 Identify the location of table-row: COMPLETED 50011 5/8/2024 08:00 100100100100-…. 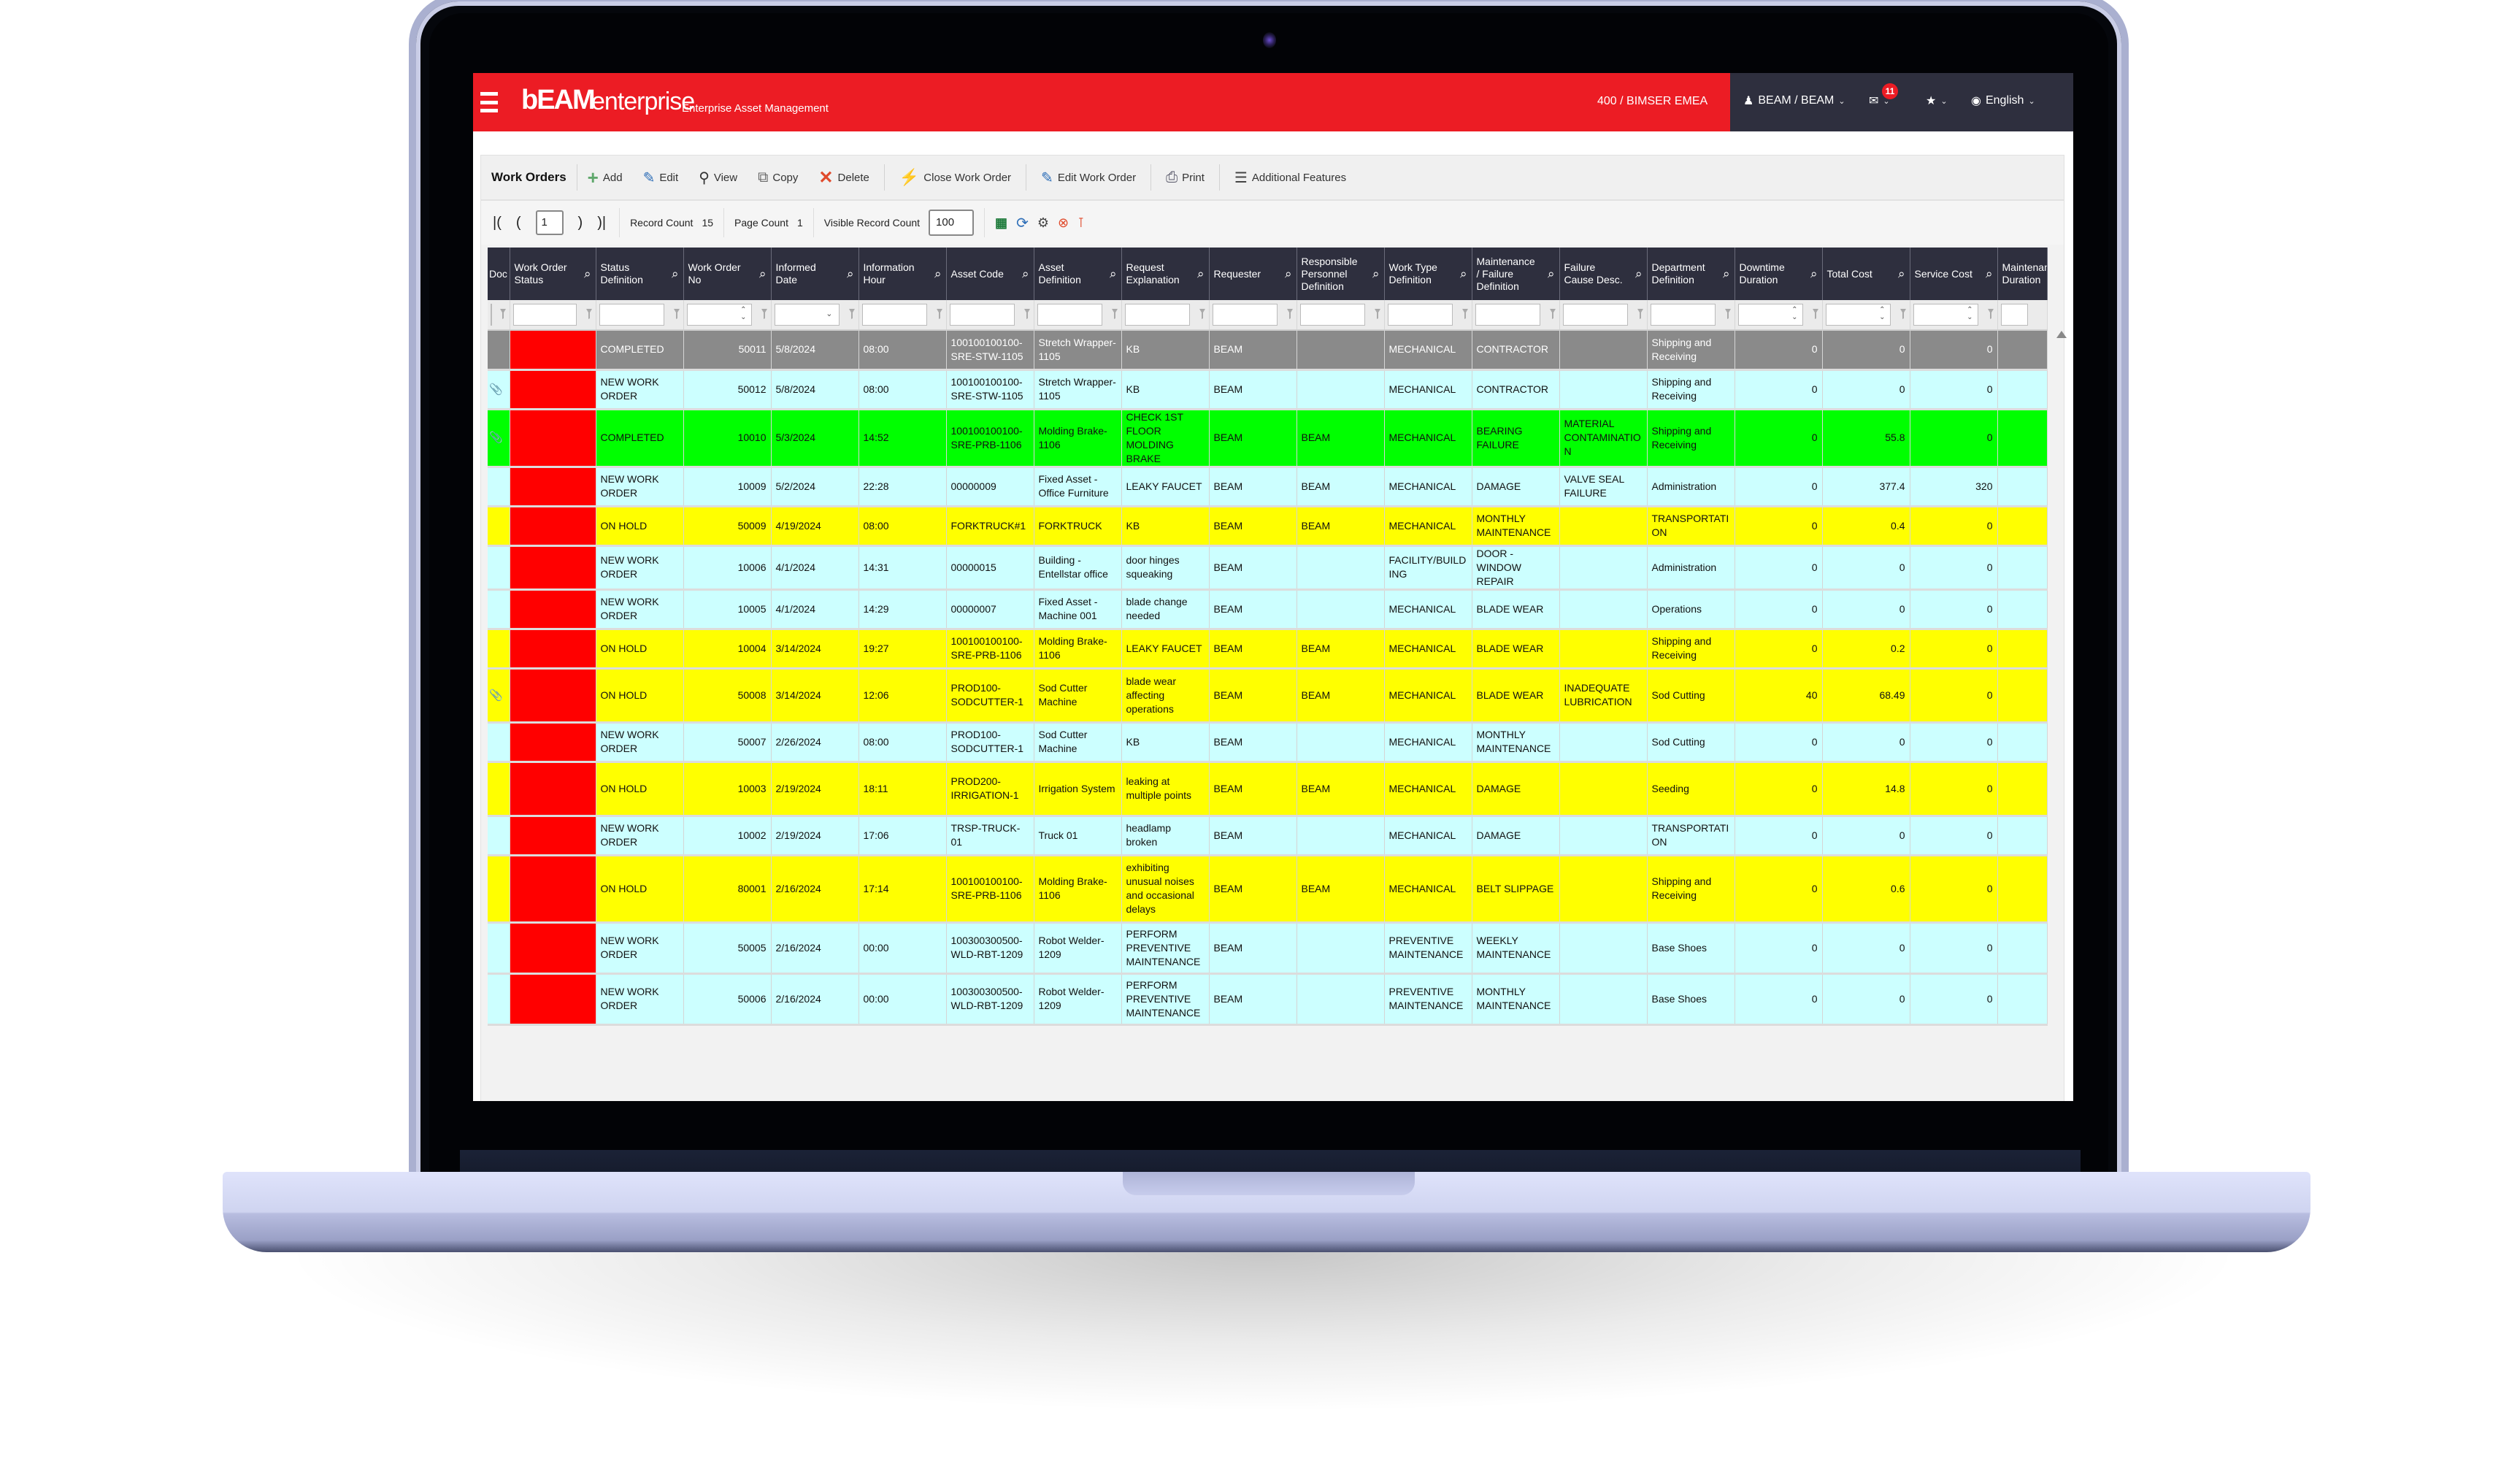
(1268, 350).